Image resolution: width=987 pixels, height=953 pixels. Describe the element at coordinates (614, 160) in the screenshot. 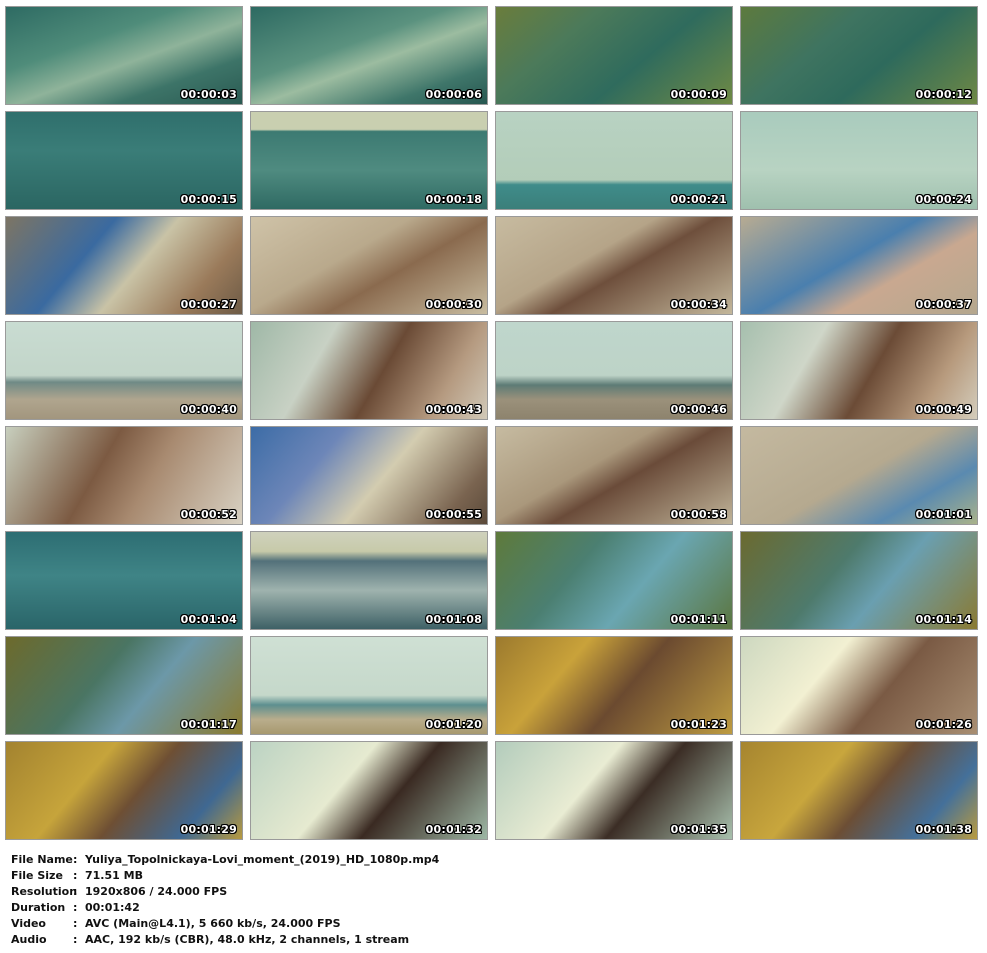

I see `video-thumbnail: 00:00:21` at that location.